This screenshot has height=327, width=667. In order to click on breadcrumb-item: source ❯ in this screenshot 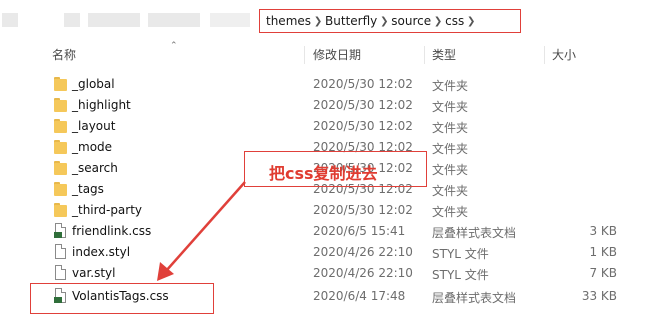, I will do `click(418, 21)`.